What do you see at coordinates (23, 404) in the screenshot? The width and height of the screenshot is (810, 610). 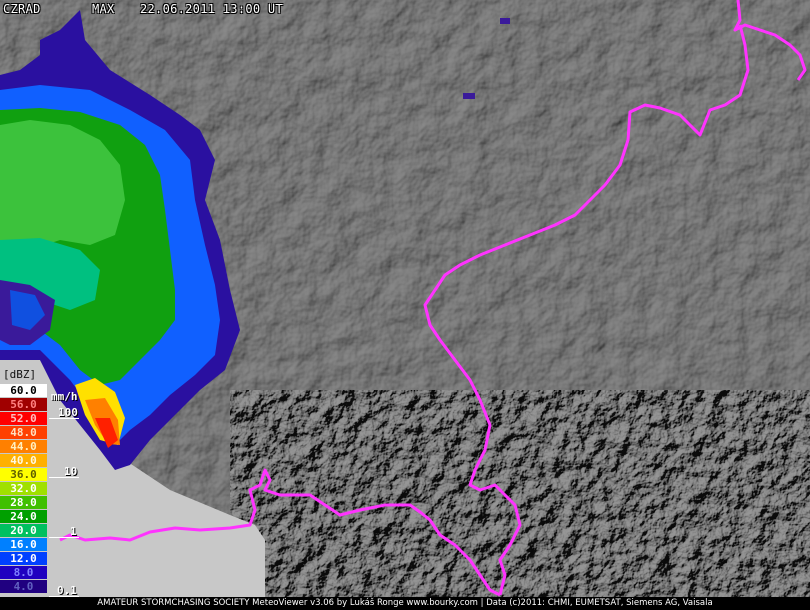 I see `legend-entry: 56.0` at bounding box center [23, 404].